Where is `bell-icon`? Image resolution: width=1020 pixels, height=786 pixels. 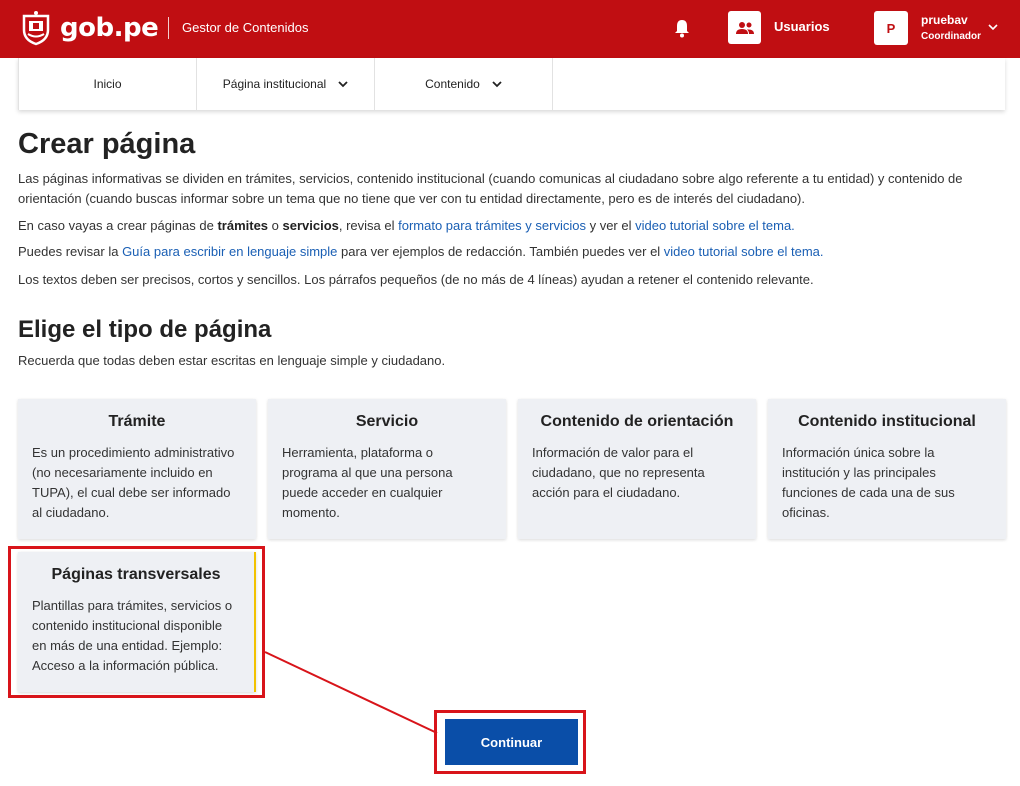 bell-icon is located at coordinates (682, 28).